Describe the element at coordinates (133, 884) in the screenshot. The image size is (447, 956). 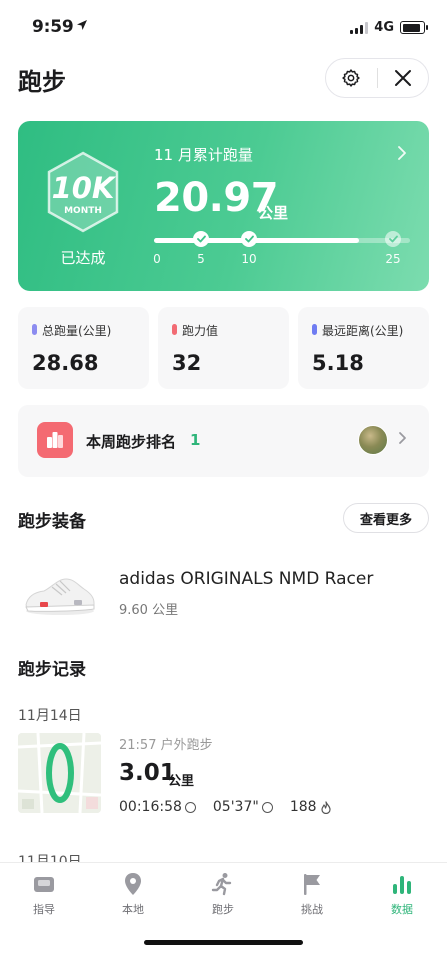
I see `location-icon` at that location.